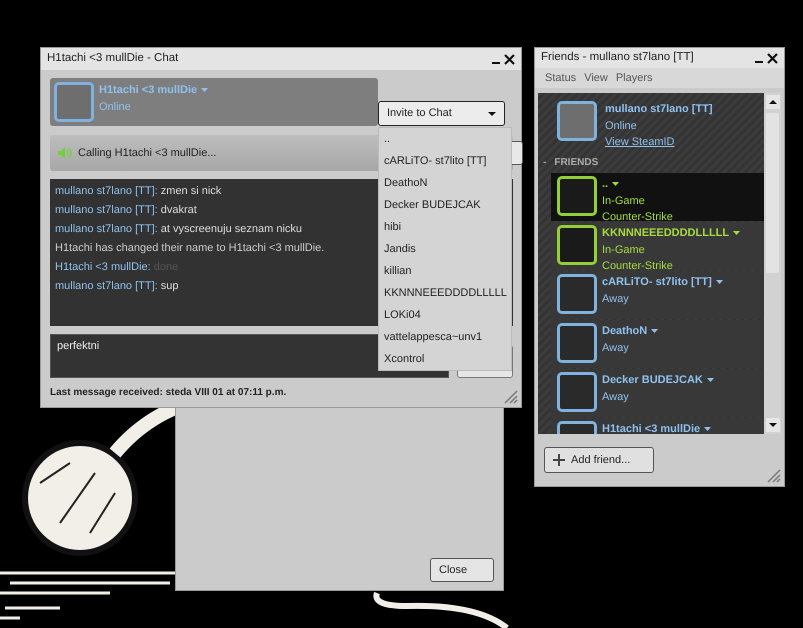  What do you see at coordinates (445, 139) in the screenshot?
I see `dropdown-item: ..` at bounding box center [445, 139].